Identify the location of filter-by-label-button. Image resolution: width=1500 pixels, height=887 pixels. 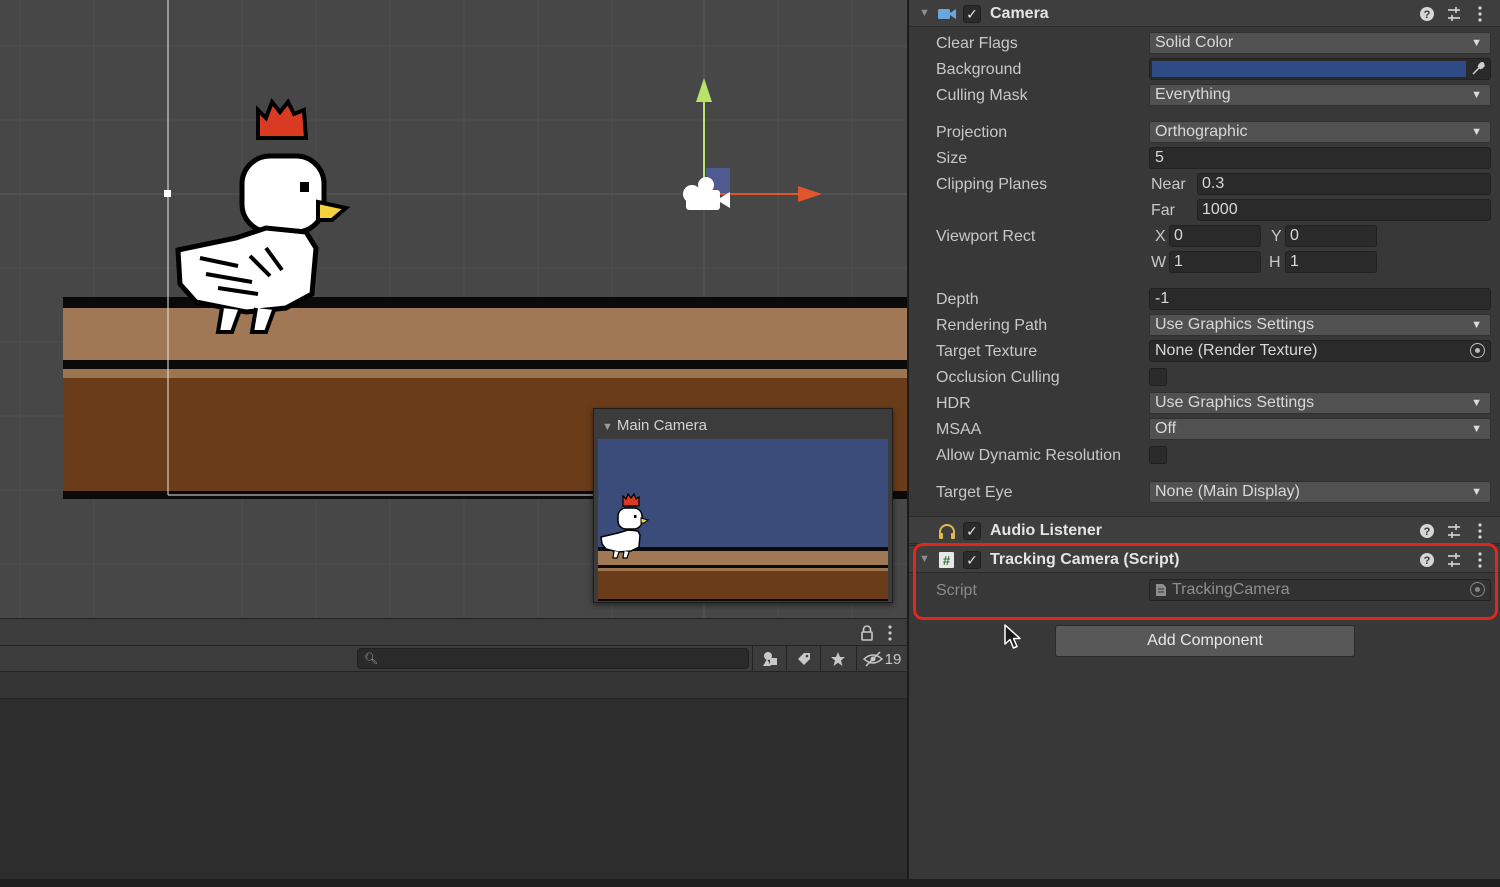
(803, 659).